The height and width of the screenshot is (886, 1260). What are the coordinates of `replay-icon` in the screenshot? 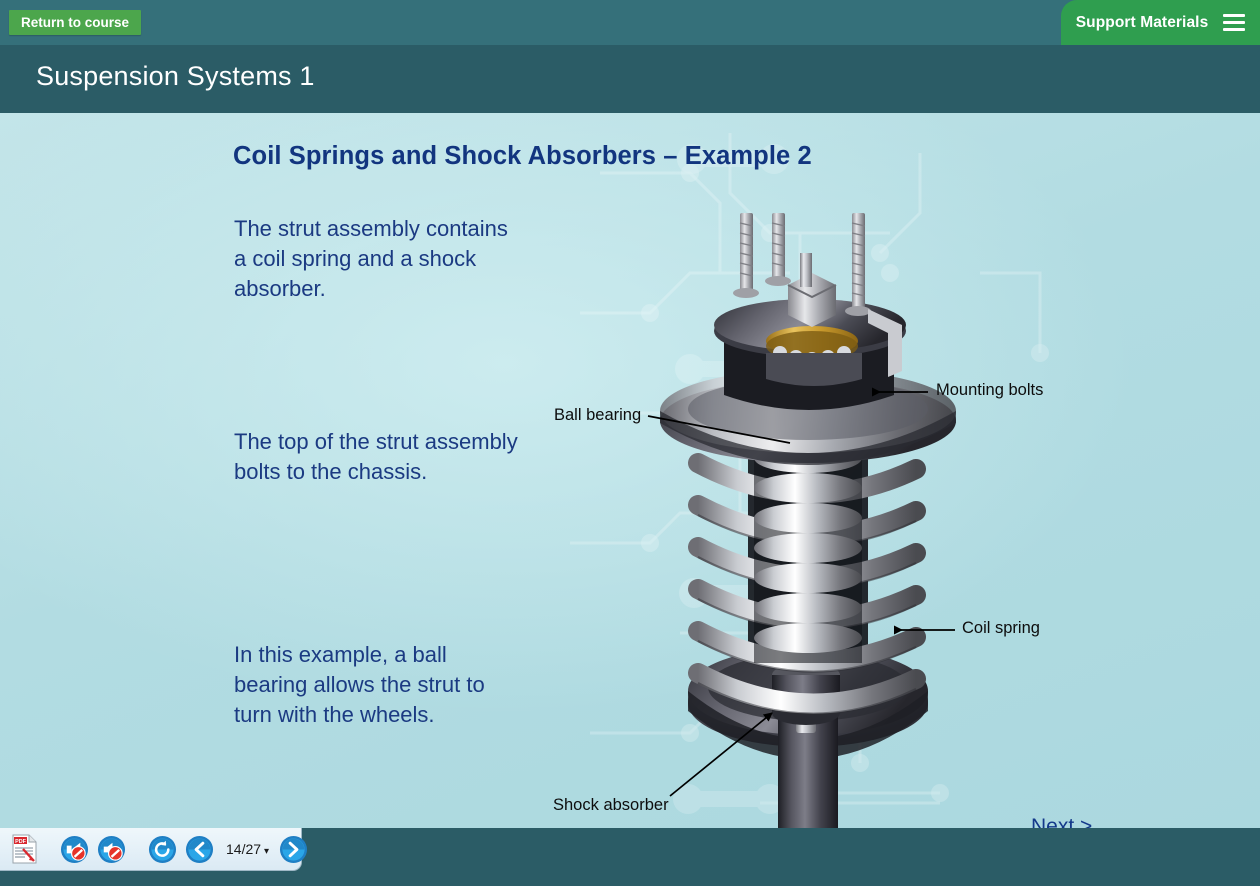 It's located at (162, 849).